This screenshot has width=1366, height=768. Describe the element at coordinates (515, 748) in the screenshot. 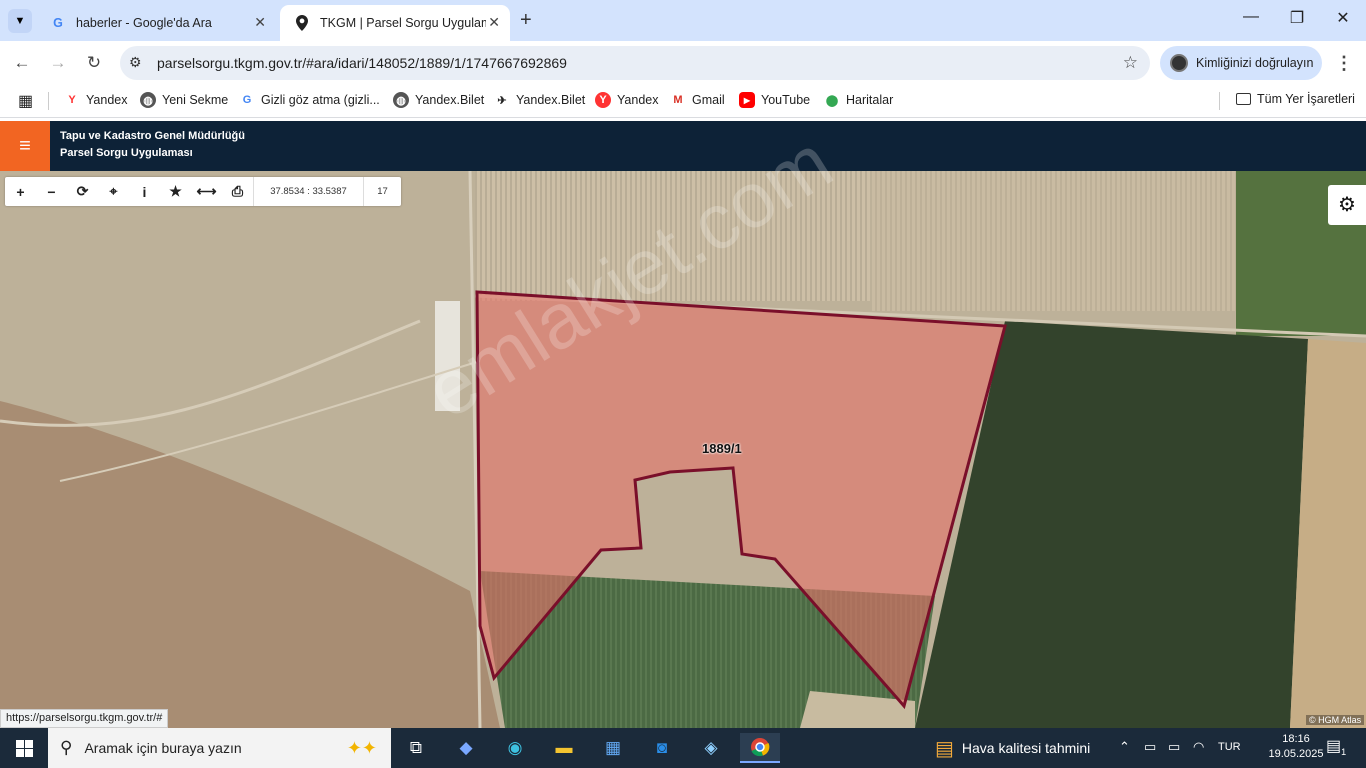

I see `edge-icon: ◉` at that location.